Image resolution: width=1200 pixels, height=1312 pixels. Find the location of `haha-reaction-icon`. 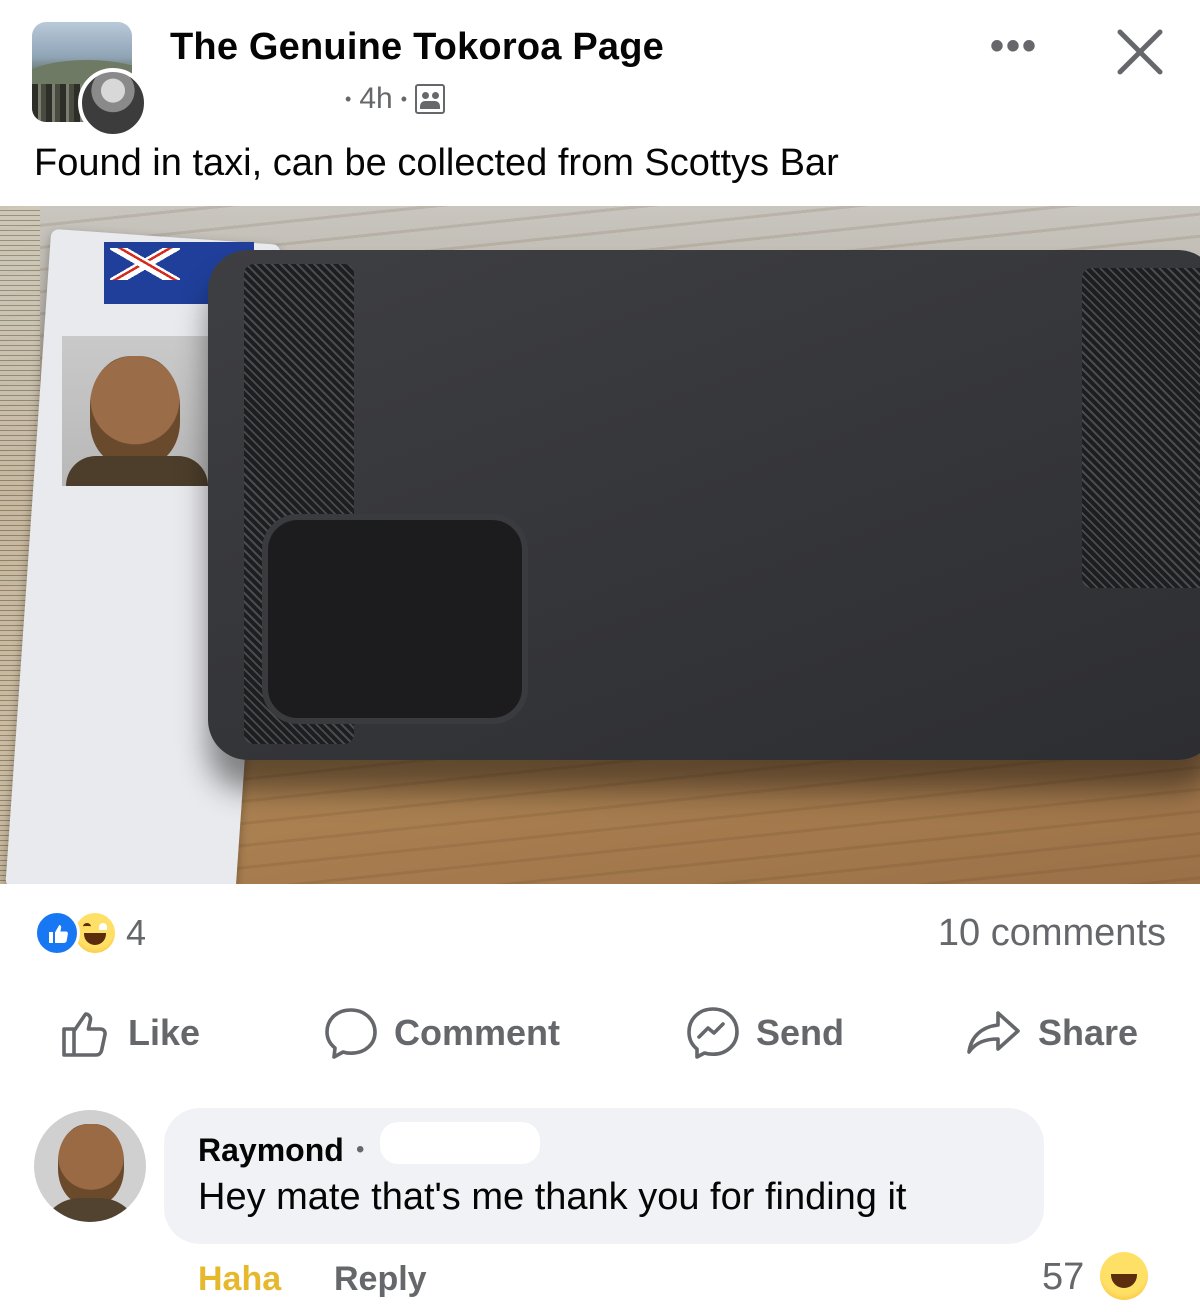

haha-reaction-icon is located at coordinates (1124, 1276).